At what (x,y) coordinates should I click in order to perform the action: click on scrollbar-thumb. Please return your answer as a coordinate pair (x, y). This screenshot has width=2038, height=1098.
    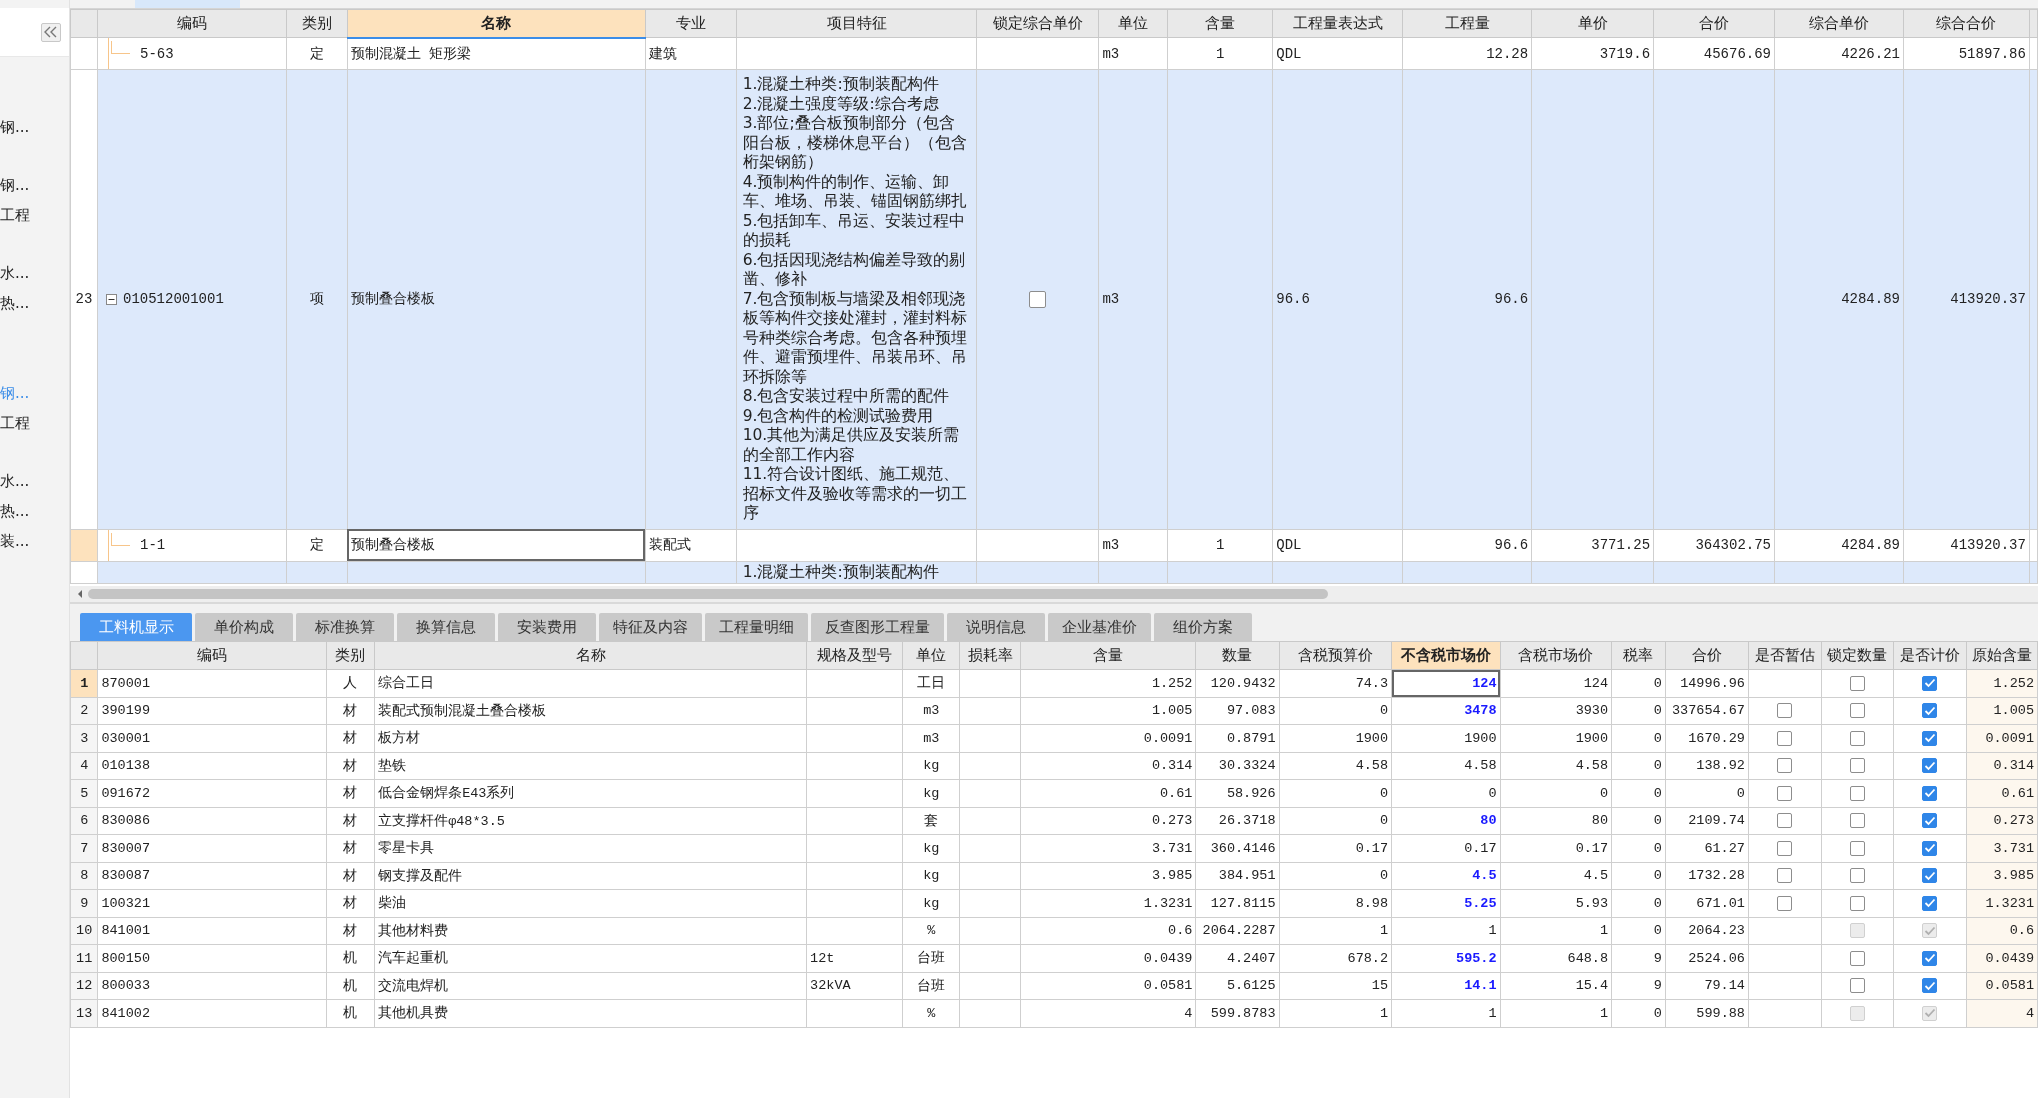
    Looking at the image, I should click on (708, 594).